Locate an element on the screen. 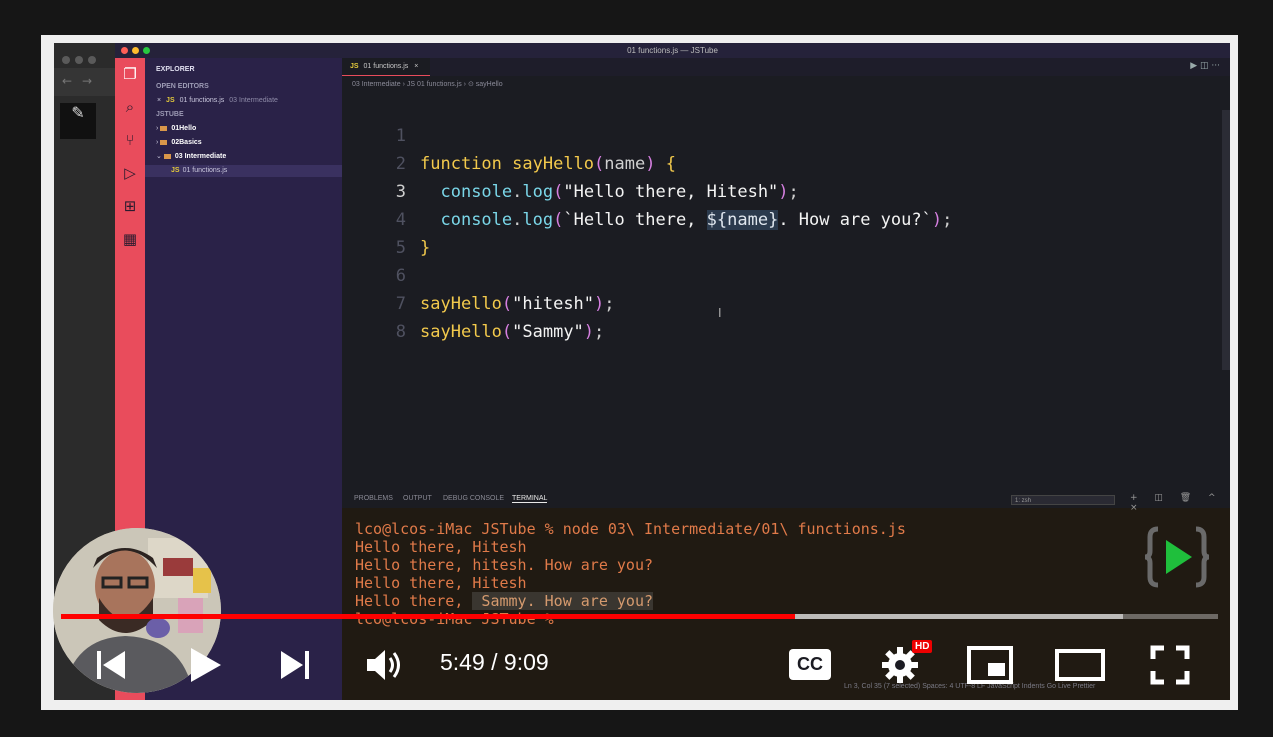 The width and height of the screenshot is (1273, 737). docker-icon: ▦ is located at coordinates (130, 239).